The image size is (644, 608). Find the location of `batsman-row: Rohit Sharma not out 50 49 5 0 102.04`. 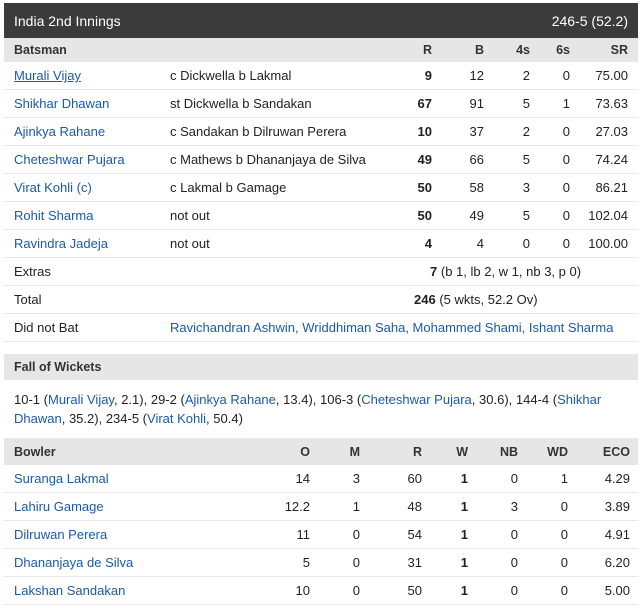

batsman-row: Rohit Sharma not out 50 49 5 0 102.04 is located at coordinates (321, 216).